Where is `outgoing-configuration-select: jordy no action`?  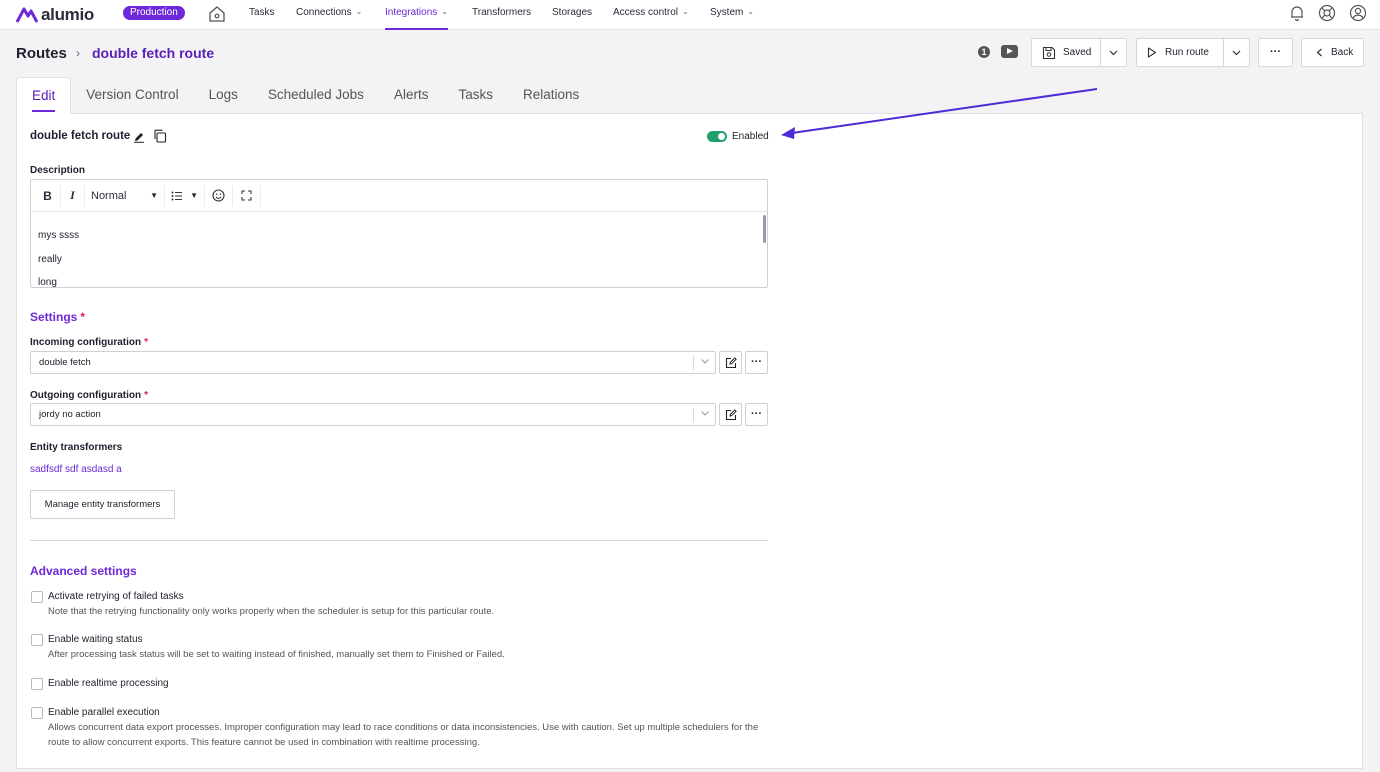
outgoing-configuration-select: jordy no action is located at coordinates (373, 414).